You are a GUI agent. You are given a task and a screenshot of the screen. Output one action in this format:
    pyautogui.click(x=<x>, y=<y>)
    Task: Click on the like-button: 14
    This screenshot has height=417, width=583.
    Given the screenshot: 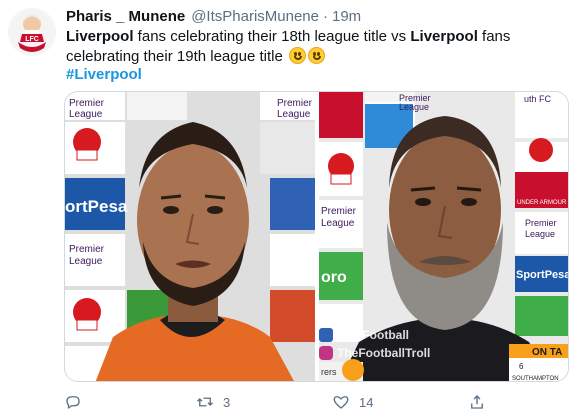 What is the action you would take?
    pyautogui.click(x=352, y=402)
    